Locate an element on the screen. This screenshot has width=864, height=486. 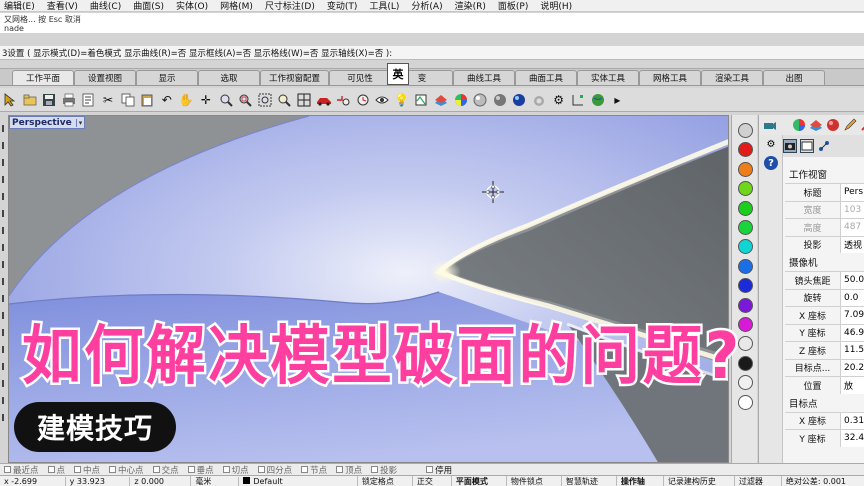
lightbulb-icon: 💡 is located at coordinates (402, 100).